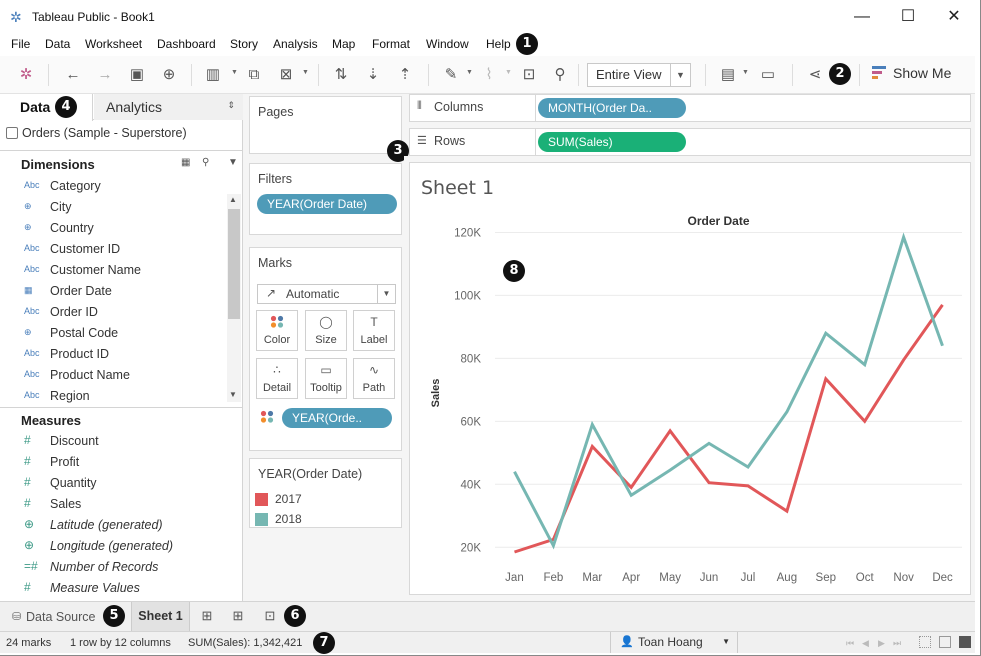  Describe the element at coordinates (113, 44) in the screenshot. I see `menu-worksheet: Worksheet` at that location.